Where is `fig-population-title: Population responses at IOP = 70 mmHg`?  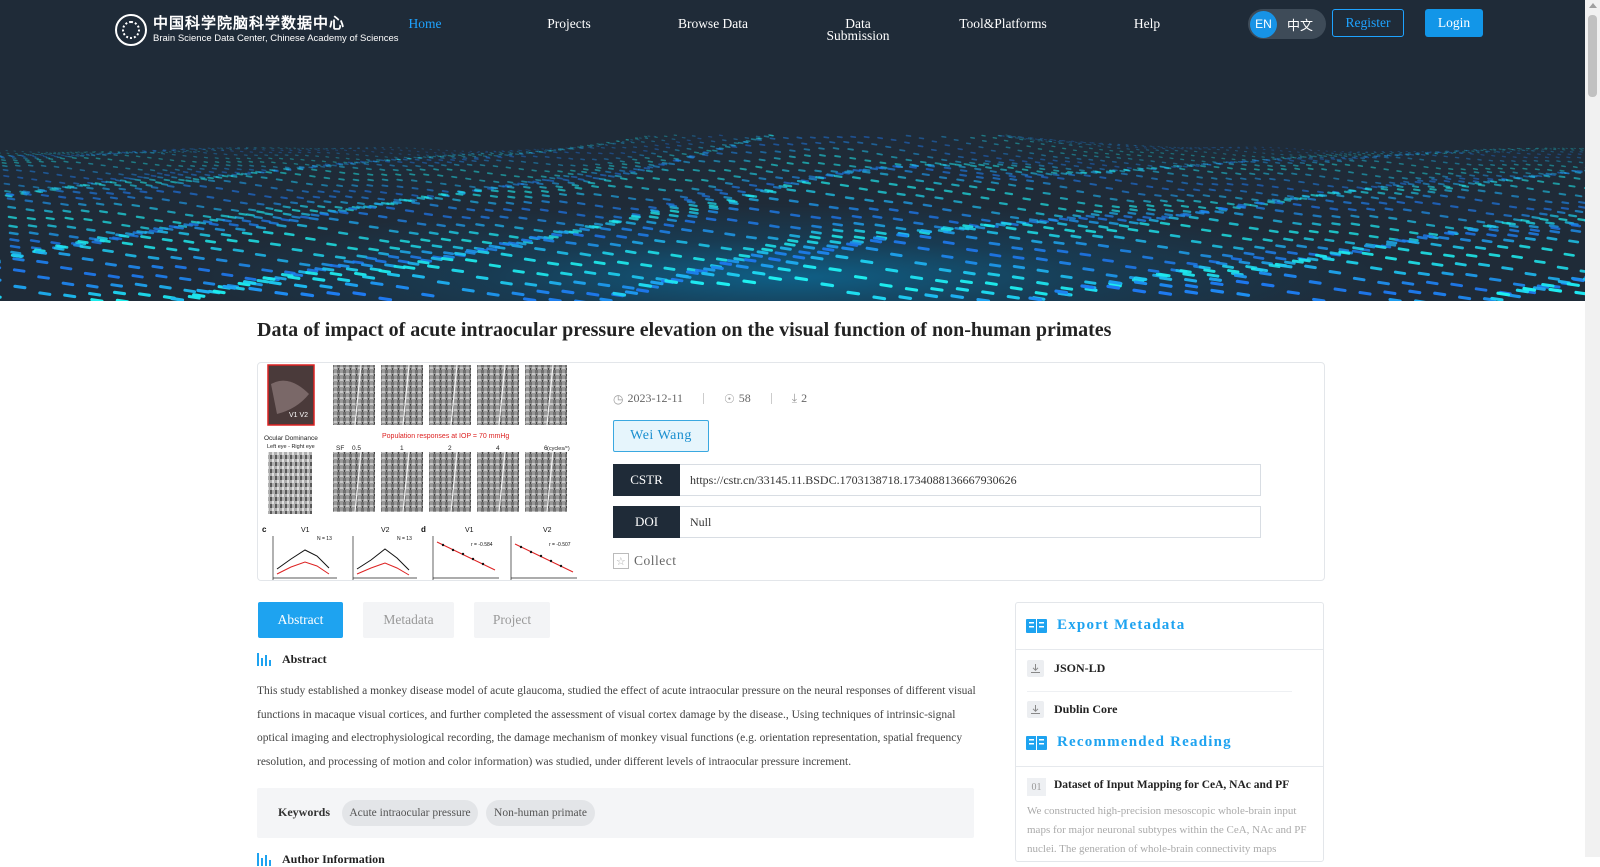 fig-population-title: Population responses at IOP = 70 mmHg is located at coordinates (445, 436).